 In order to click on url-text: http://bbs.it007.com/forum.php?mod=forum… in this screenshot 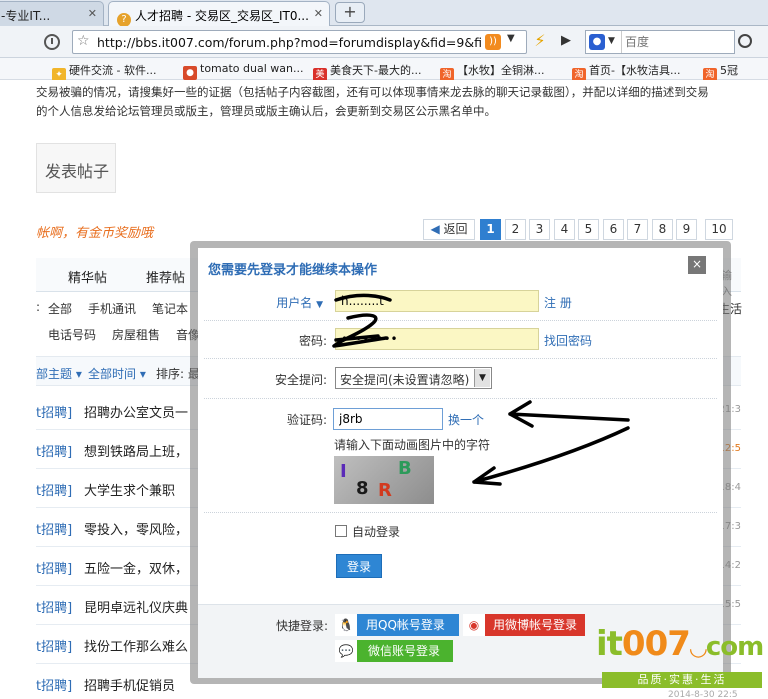, I will do `click(289, 42)`.